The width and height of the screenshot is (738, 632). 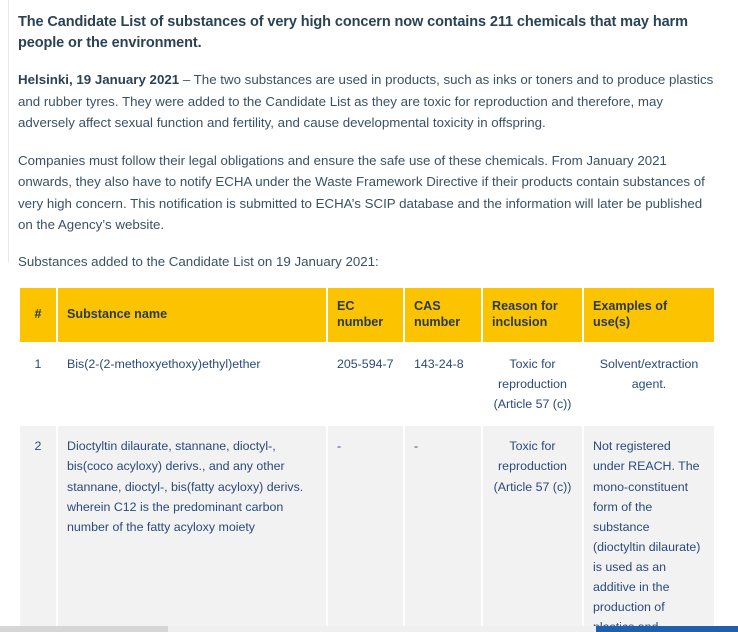 I want to click on scrollbar-track, so click(x=84, y=629).